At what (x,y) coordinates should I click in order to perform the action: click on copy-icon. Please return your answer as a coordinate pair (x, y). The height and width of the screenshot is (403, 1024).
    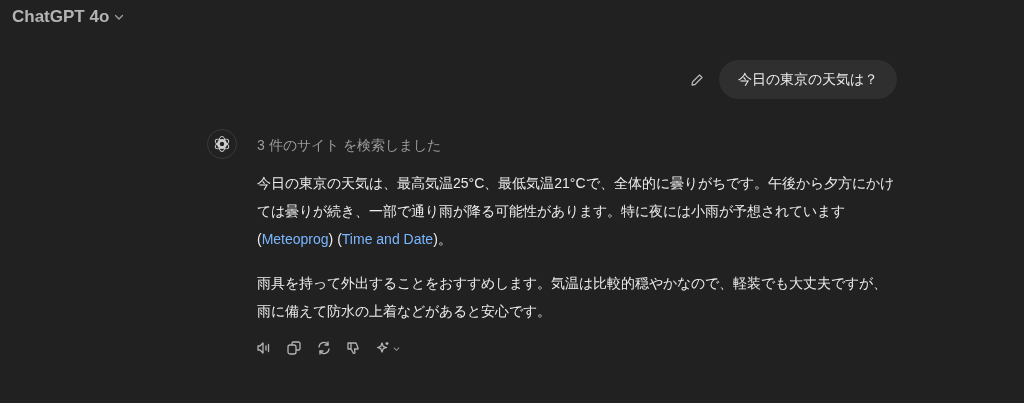
    Looking at the image, I should click on (294, 348).